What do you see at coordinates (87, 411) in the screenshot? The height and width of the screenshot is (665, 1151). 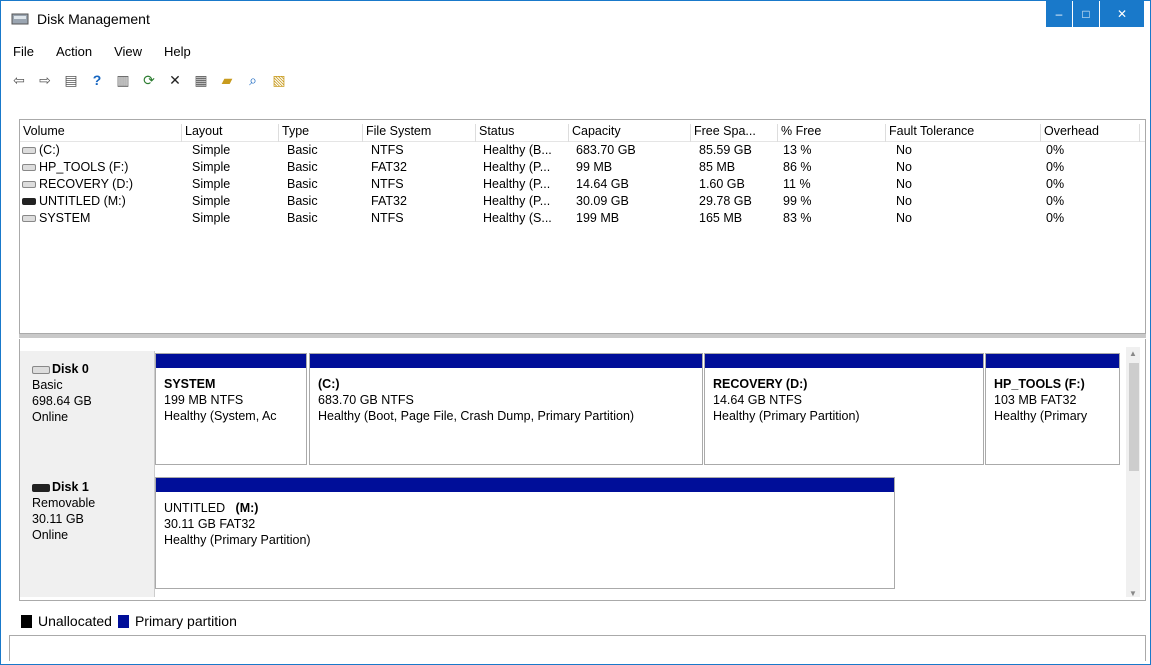 I see `disk-0-label: Disk 0 Basic 698.64 GB Online` at bounding box center [87, 411].